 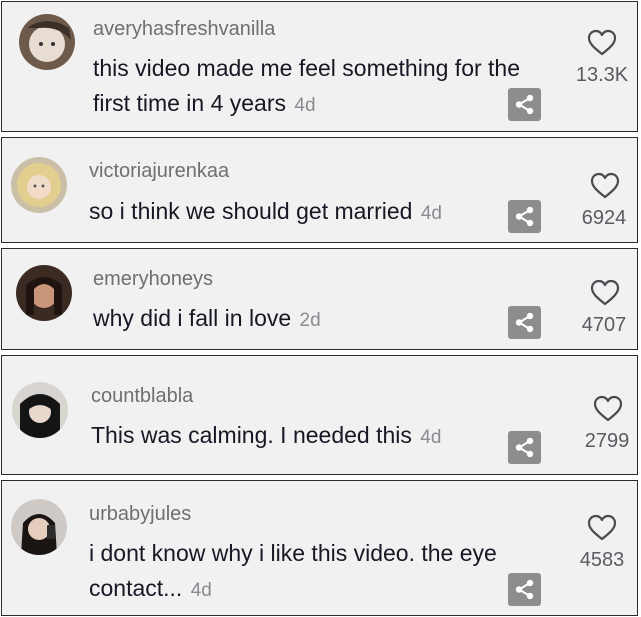 I want to click on comment-username: victoriajurenkaa, so click(x=159, y=171).